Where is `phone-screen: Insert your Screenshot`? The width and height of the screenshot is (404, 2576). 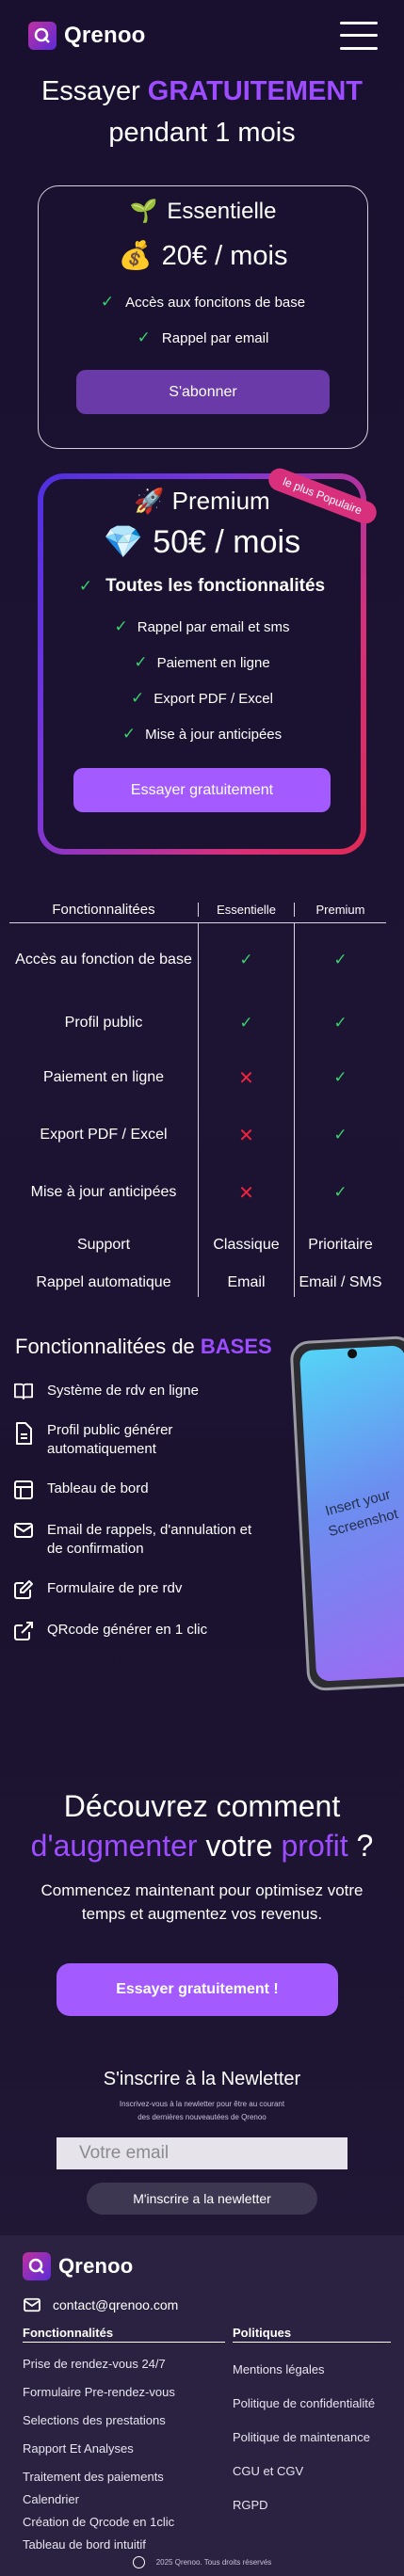 phone-screen: Insert your Screenshot is located at coordinates (351, 1513).